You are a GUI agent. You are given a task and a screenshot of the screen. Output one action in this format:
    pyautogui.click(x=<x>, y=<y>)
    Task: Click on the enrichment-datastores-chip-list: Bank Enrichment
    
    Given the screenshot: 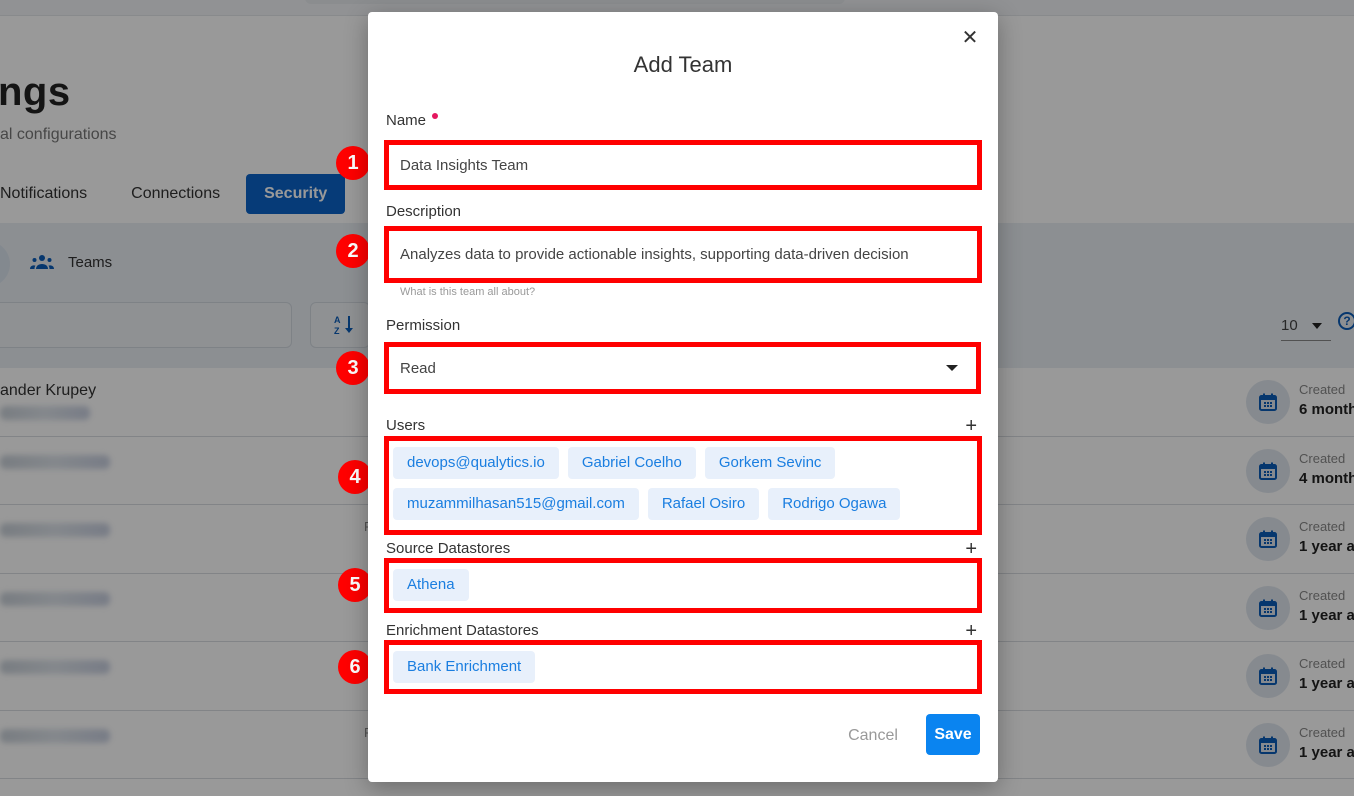 What is the action you would take?
    pyautogui.click(x=683, y=667)
    